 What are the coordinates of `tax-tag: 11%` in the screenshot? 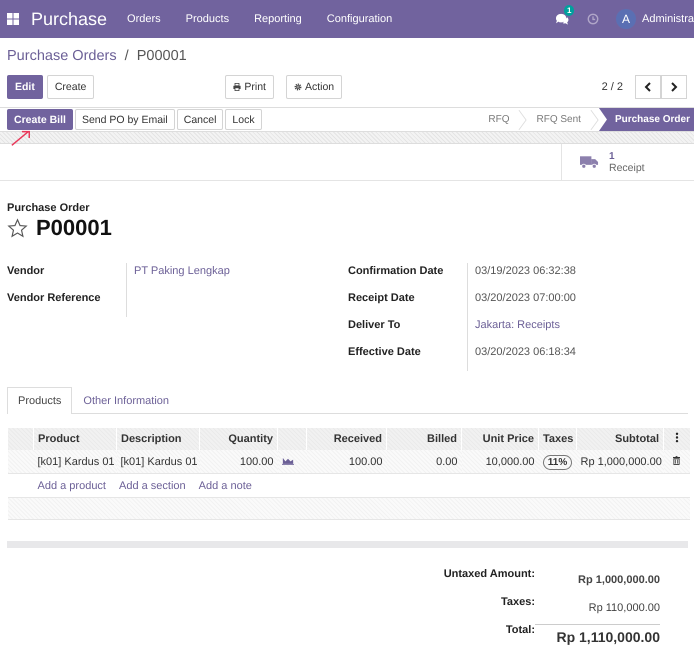 It's located at (557, 462).